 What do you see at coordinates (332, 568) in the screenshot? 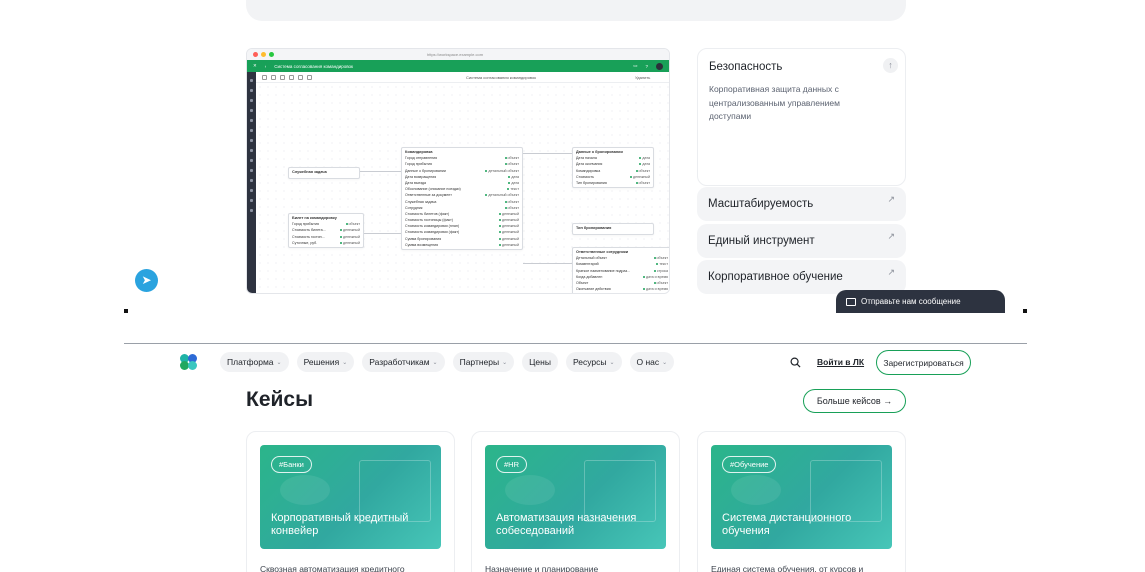
I see `case-description: Сквозная автоматизация кредитного` at bounding box center [332, 568].